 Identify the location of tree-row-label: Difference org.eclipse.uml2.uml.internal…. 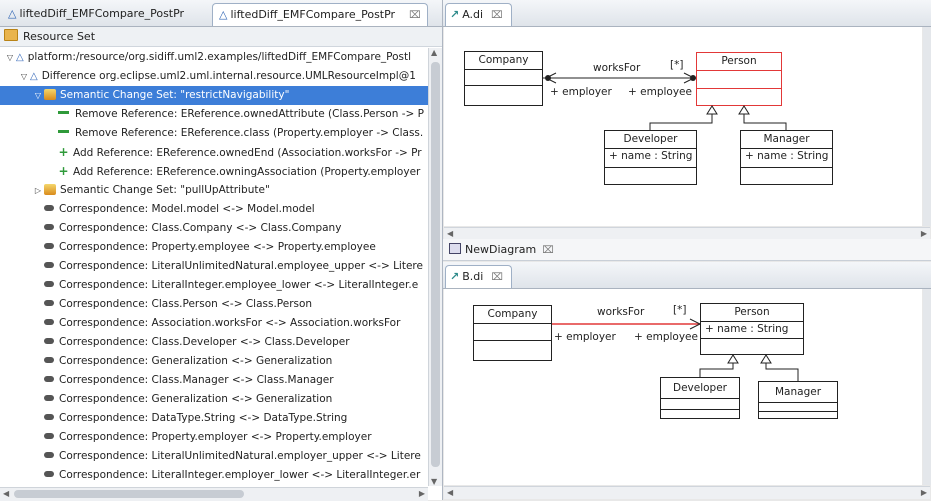
(228, 76).